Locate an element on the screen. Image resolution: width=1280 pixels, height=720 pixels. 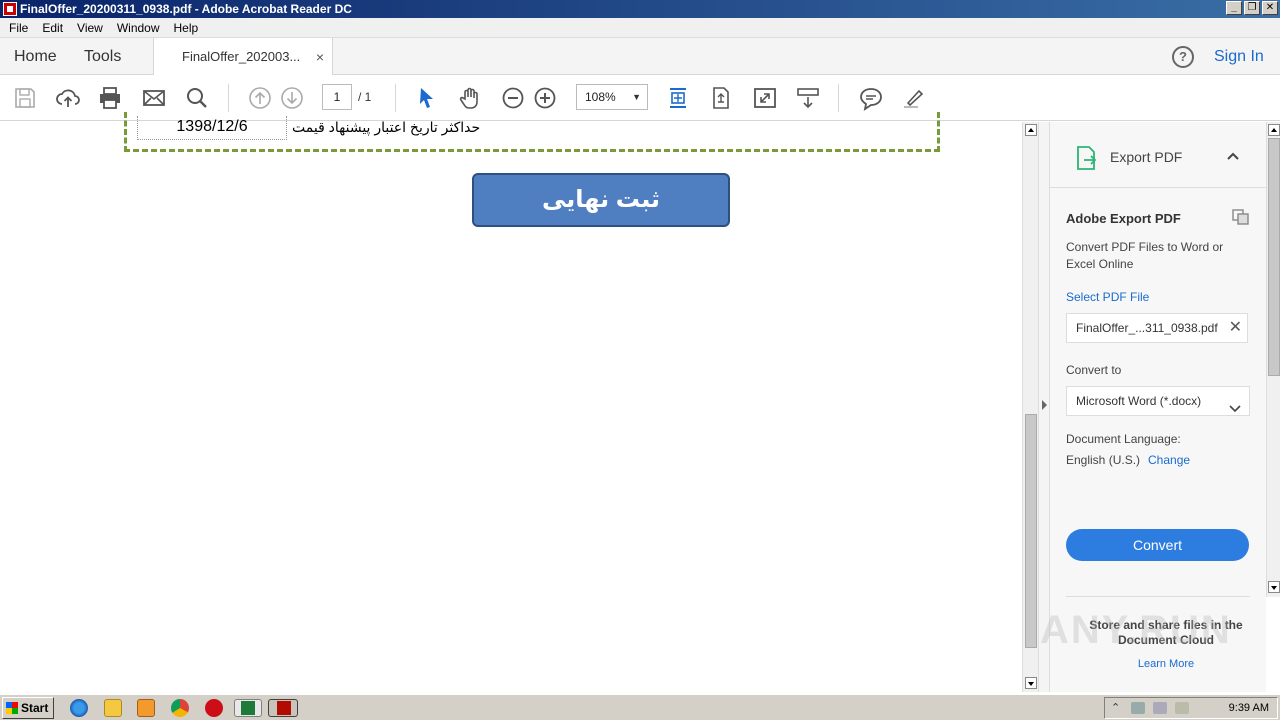
selected-file-field: FinalOffer_...311_0938.pdf ✕ is located at coordinates (1157, 328).